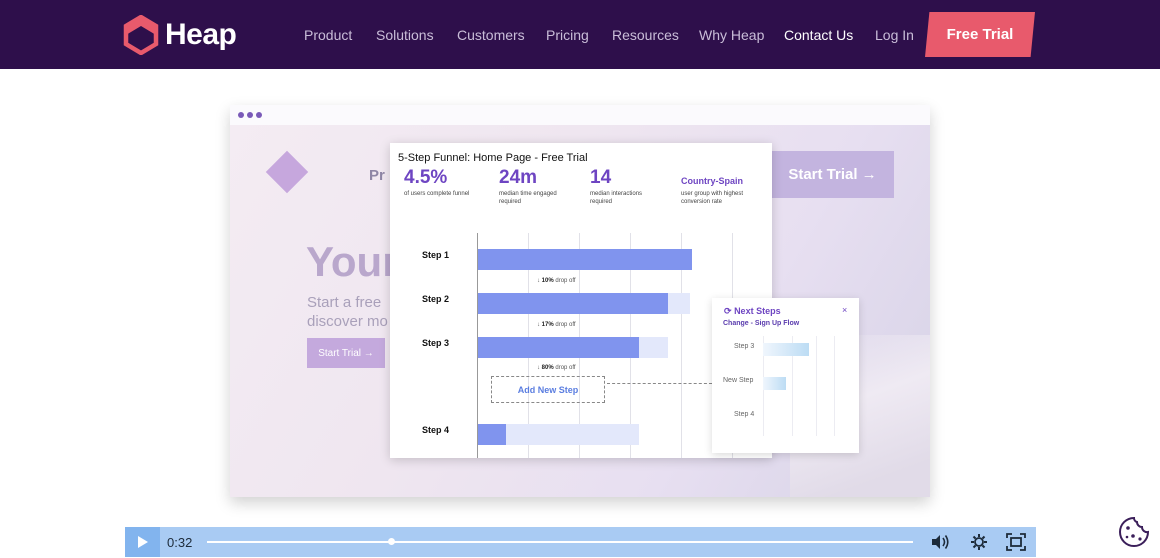 The image size is (1160, 558). Describe the element at coordinates (491, 35) in the screenshot. I see `nav-customers: Customers` at that location.